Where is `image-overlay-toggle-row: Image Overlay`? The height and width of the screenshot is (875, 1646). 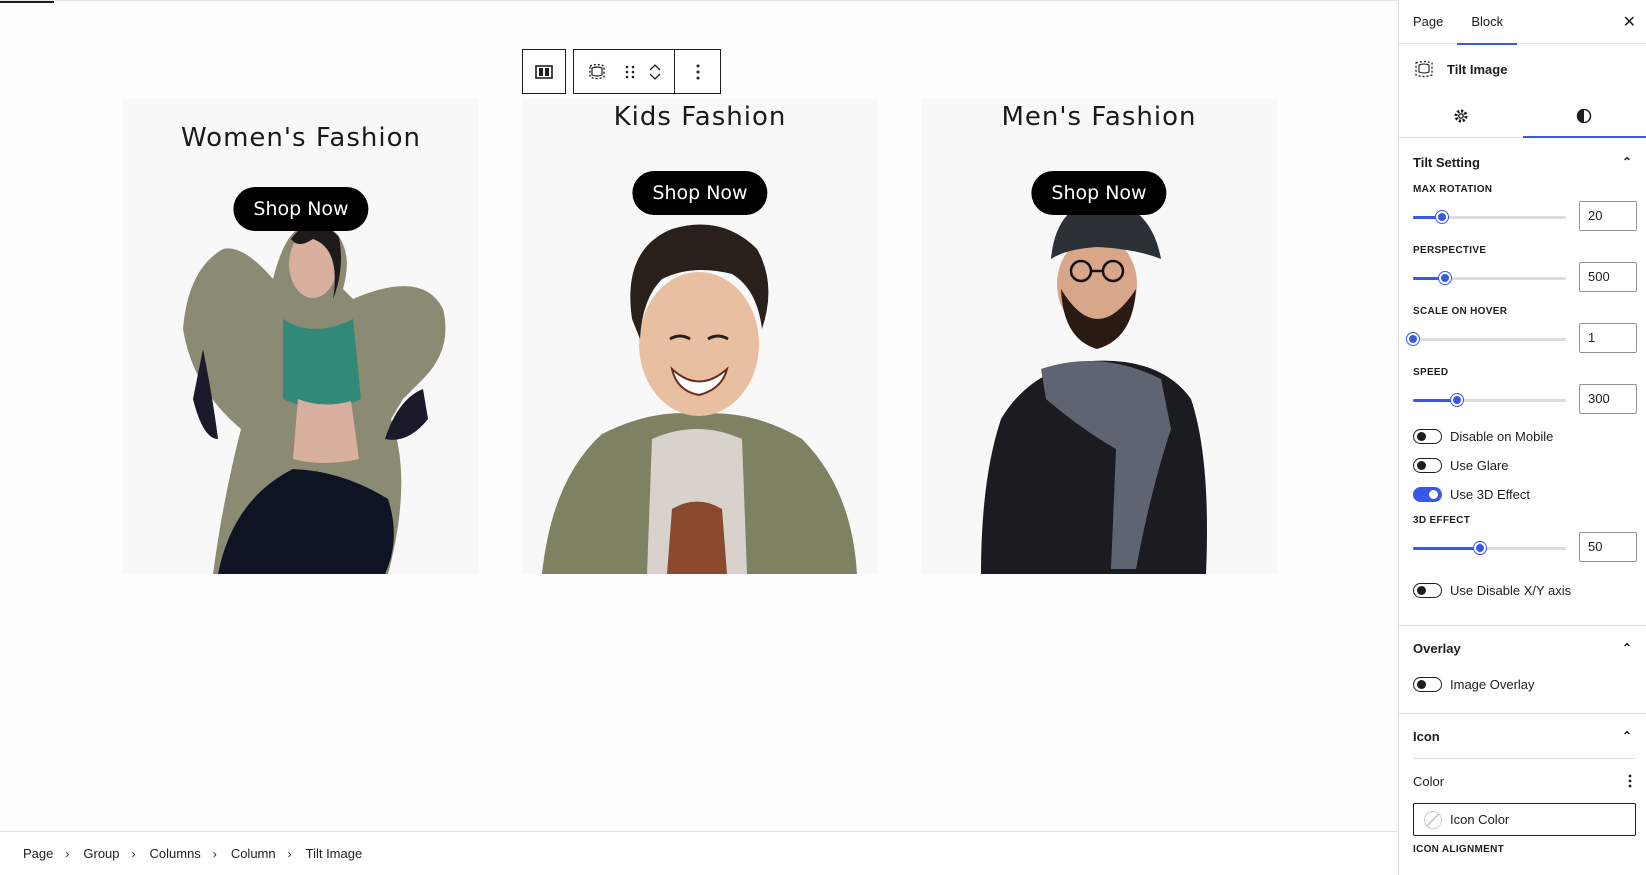 image-overlay-toggle-row: Image Overlay is located at coordinates (1522, 684).